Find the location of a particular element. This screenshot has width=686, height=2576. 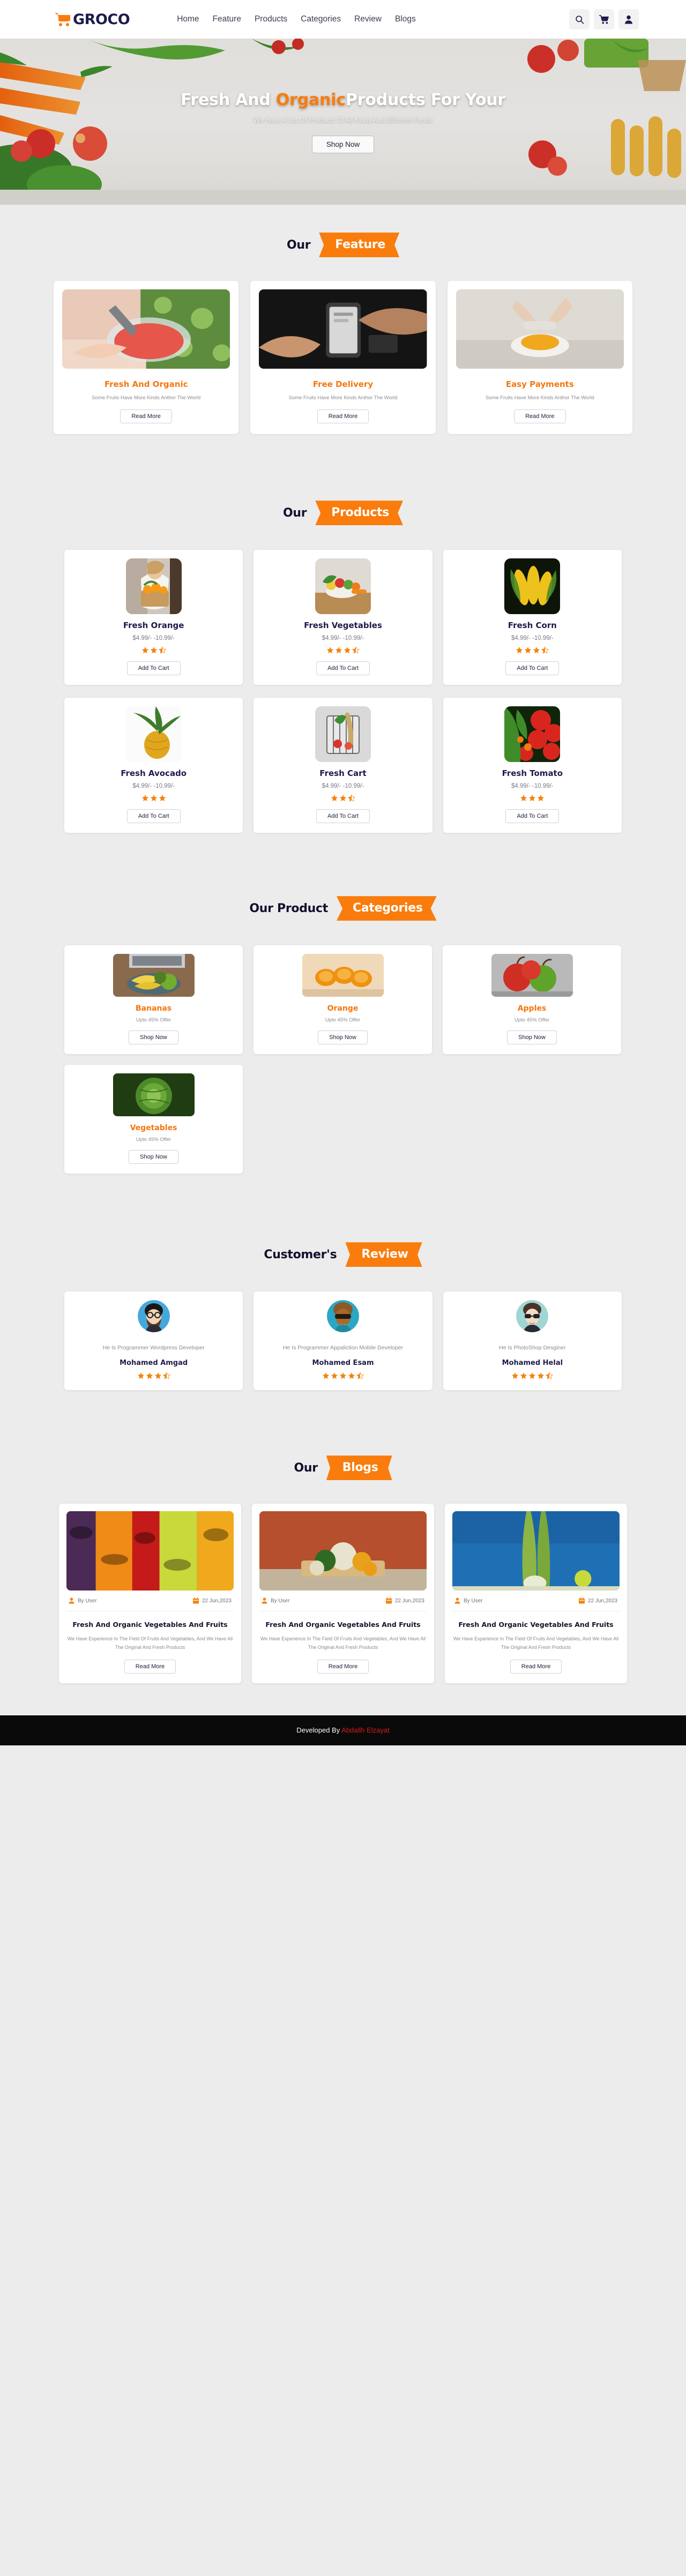

products-heading: Our Products is located at coordinates (343, 513).